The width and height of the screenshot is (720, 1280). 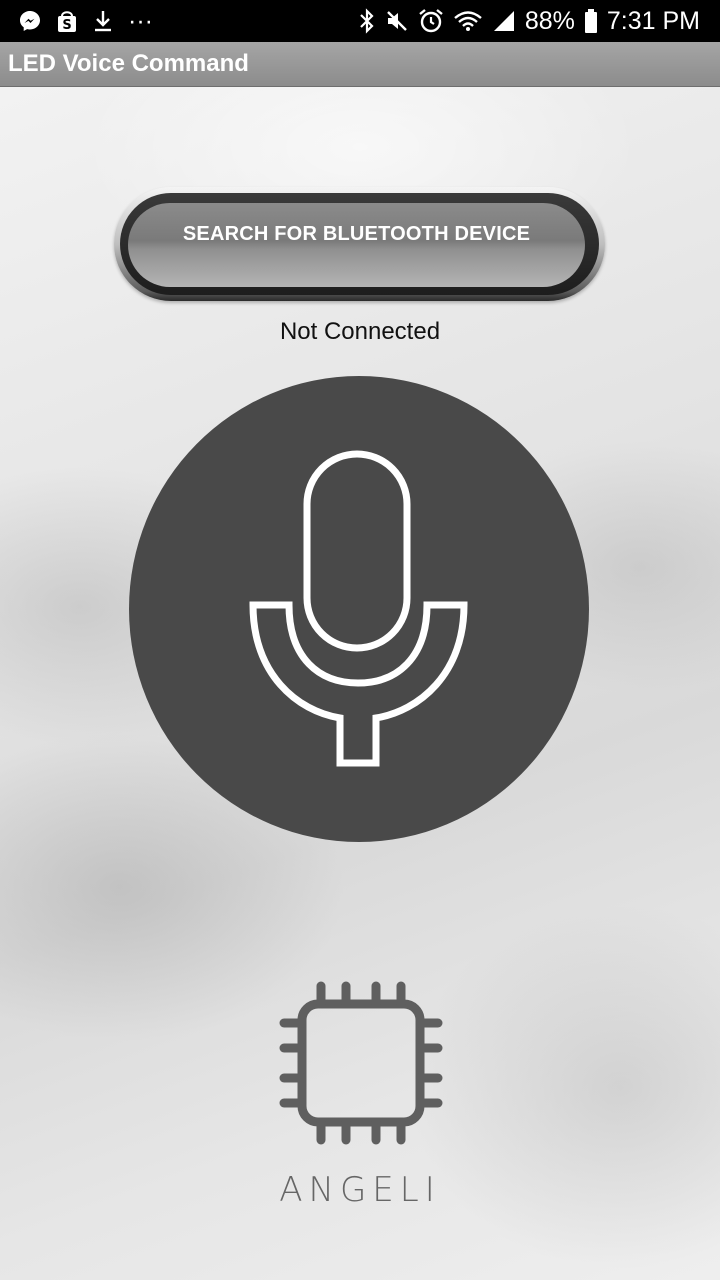 I want to click on status-bar: S ··· 88% 7:31 PM, so click(x=360, y=21).